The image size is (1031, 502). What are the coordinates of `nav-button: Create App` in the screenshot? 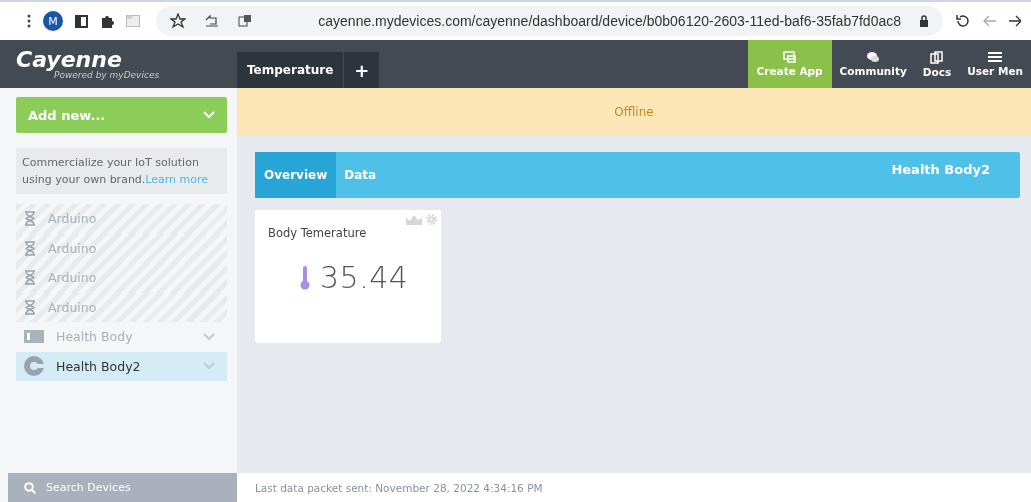 It's located at (789, 64).